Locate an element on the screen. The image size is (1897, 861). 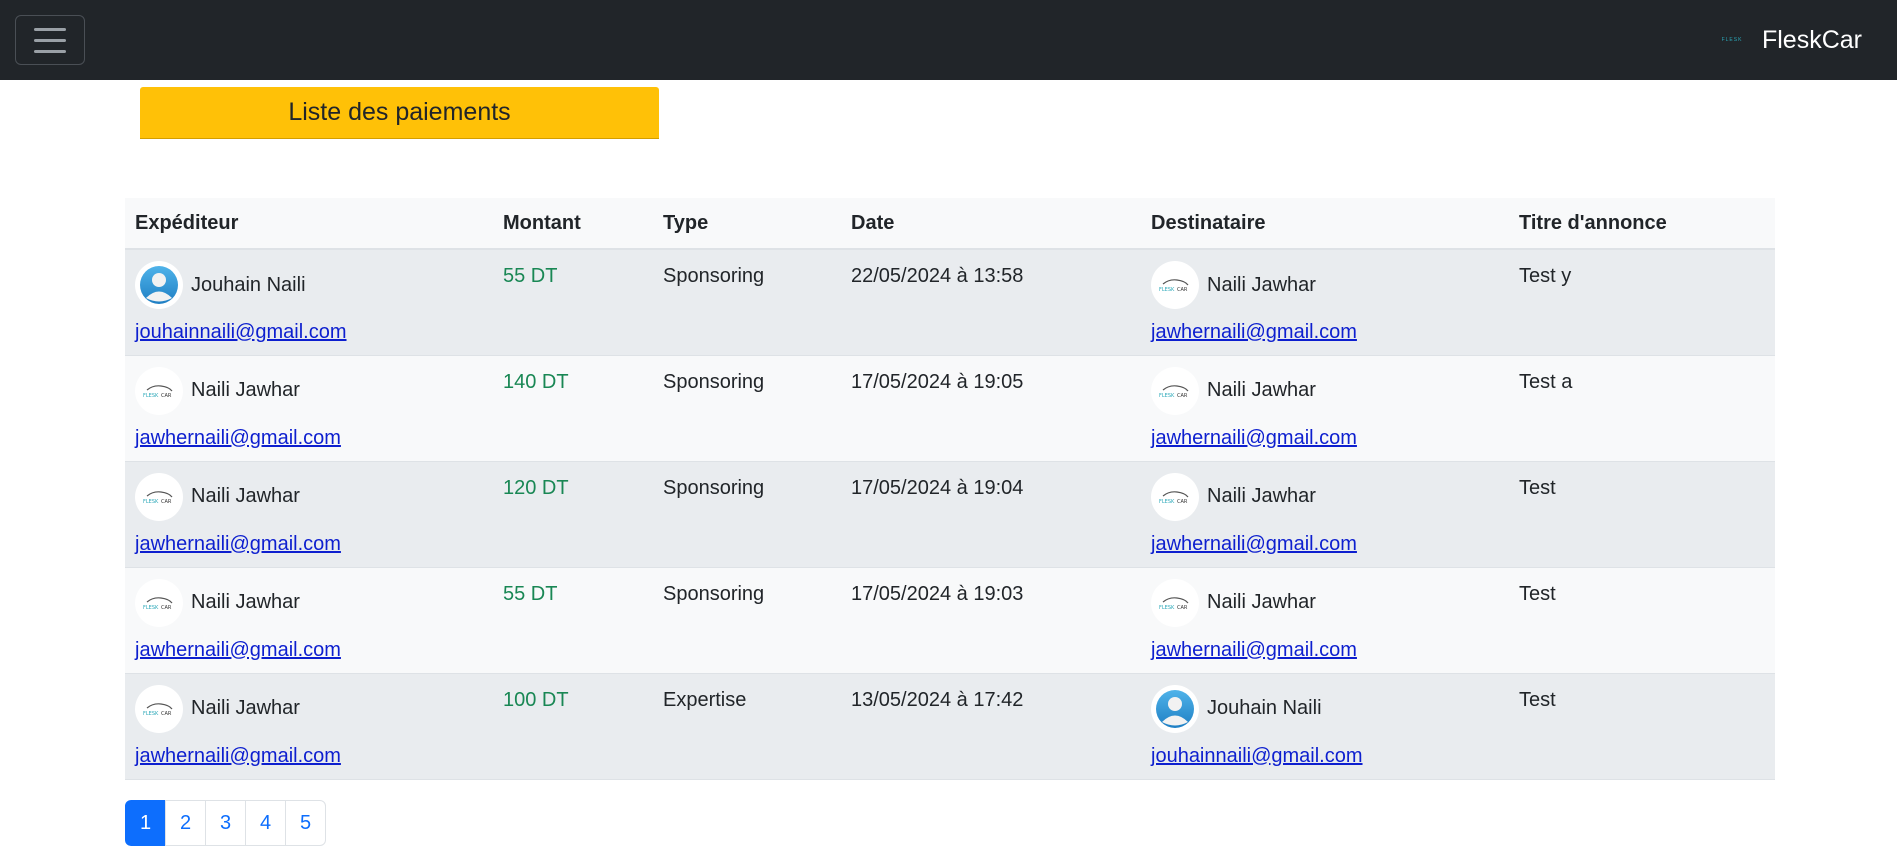
recipient-info: Jouhain Naili is located at coordinates (1325, 708).